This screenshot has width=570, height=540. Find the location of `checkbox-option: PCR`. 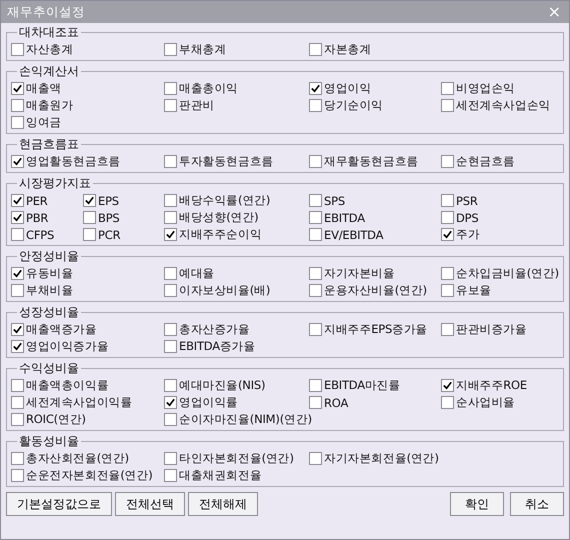

checkbox-option: PCR is located at coordinates (123, 235).